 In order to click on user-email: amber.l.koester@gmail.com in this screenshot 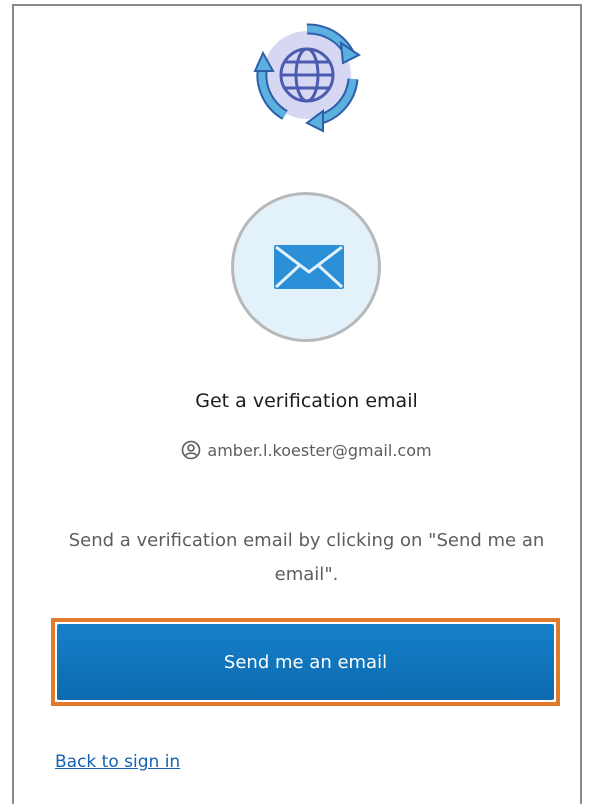, I will do `click(319, 450)`.